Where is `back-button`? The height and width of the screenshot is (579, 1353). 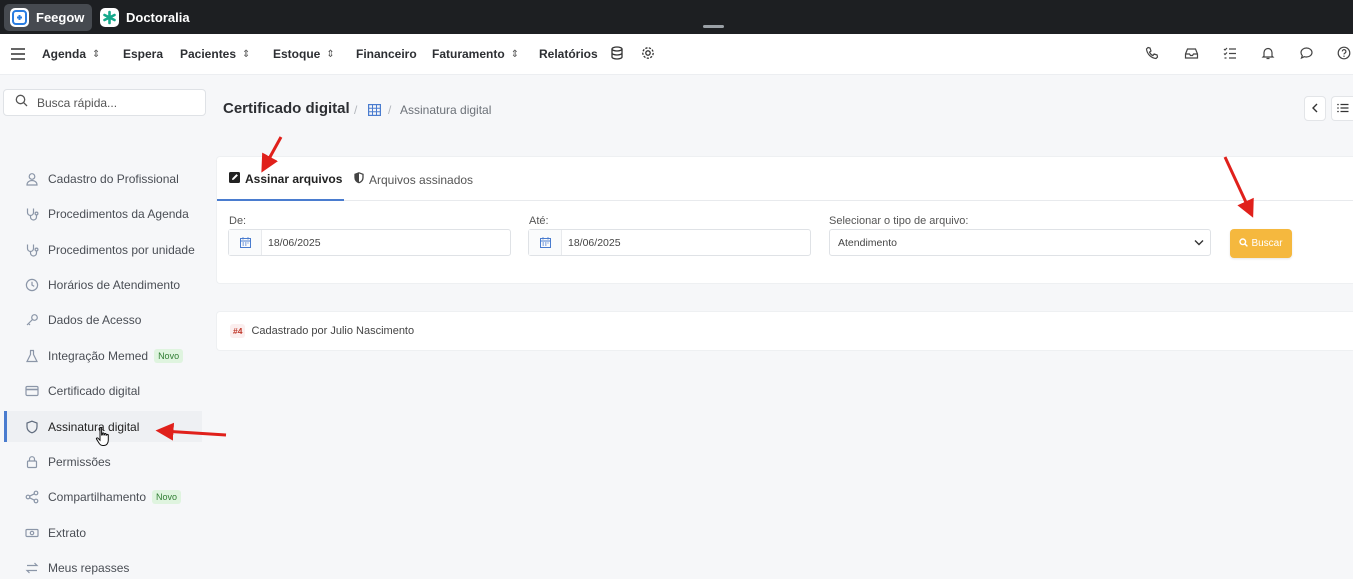 back-button is located at coordinates (1315, 108).